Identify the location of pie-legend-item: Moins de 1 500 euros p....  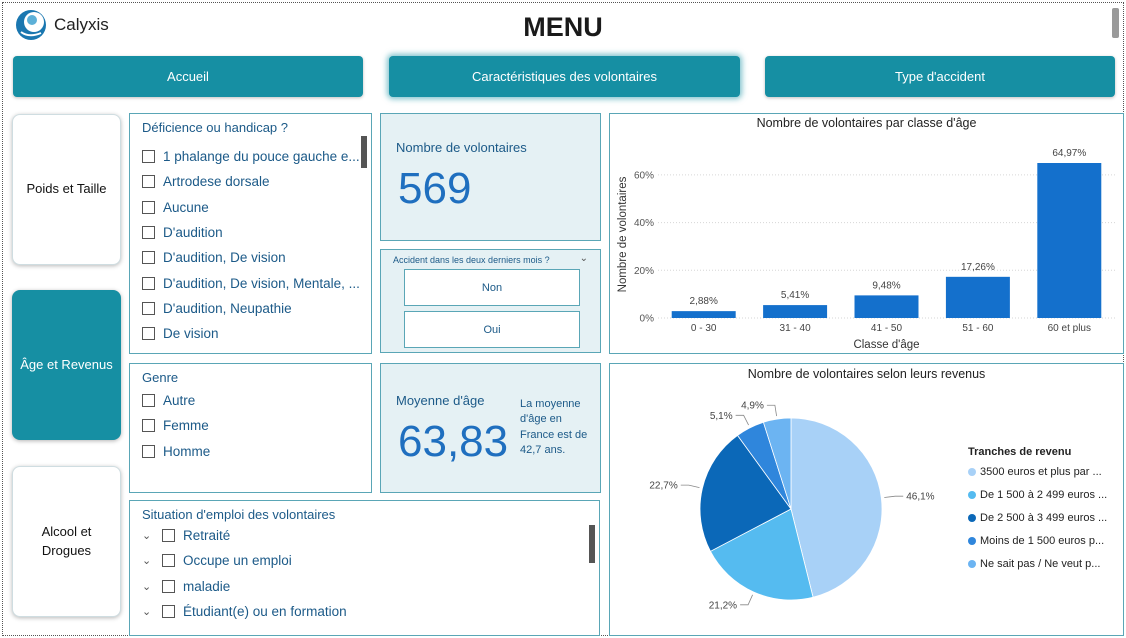
(1036, 541).